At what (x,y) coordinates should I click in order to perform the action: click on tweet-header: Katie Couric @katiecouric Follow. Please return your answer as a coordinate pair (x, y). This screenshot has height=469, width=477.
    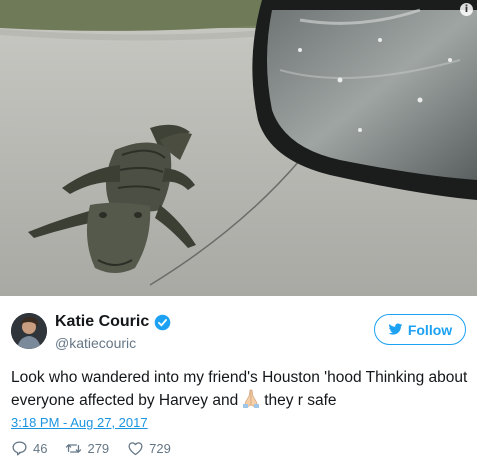
    Looking at the image, I should click on (238, 331).